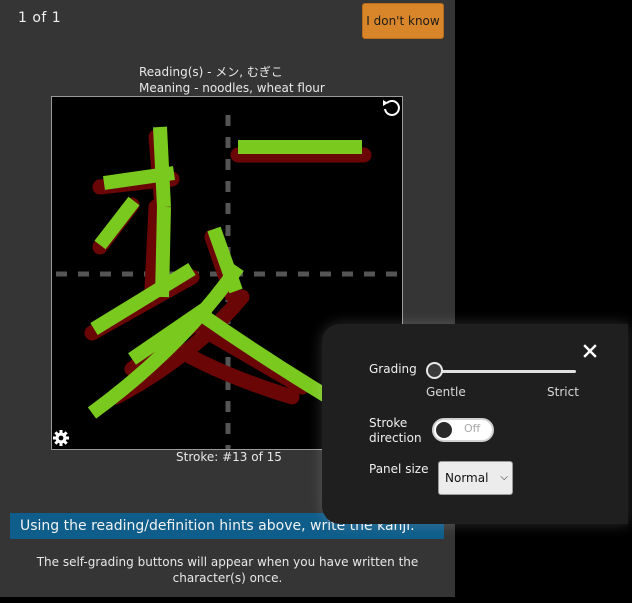 This screenshot has width=632, height=603. What do you see at coordinates (444, 430) in the screenshot?
I see `toggle-knob` at bounding box center [444, 430].